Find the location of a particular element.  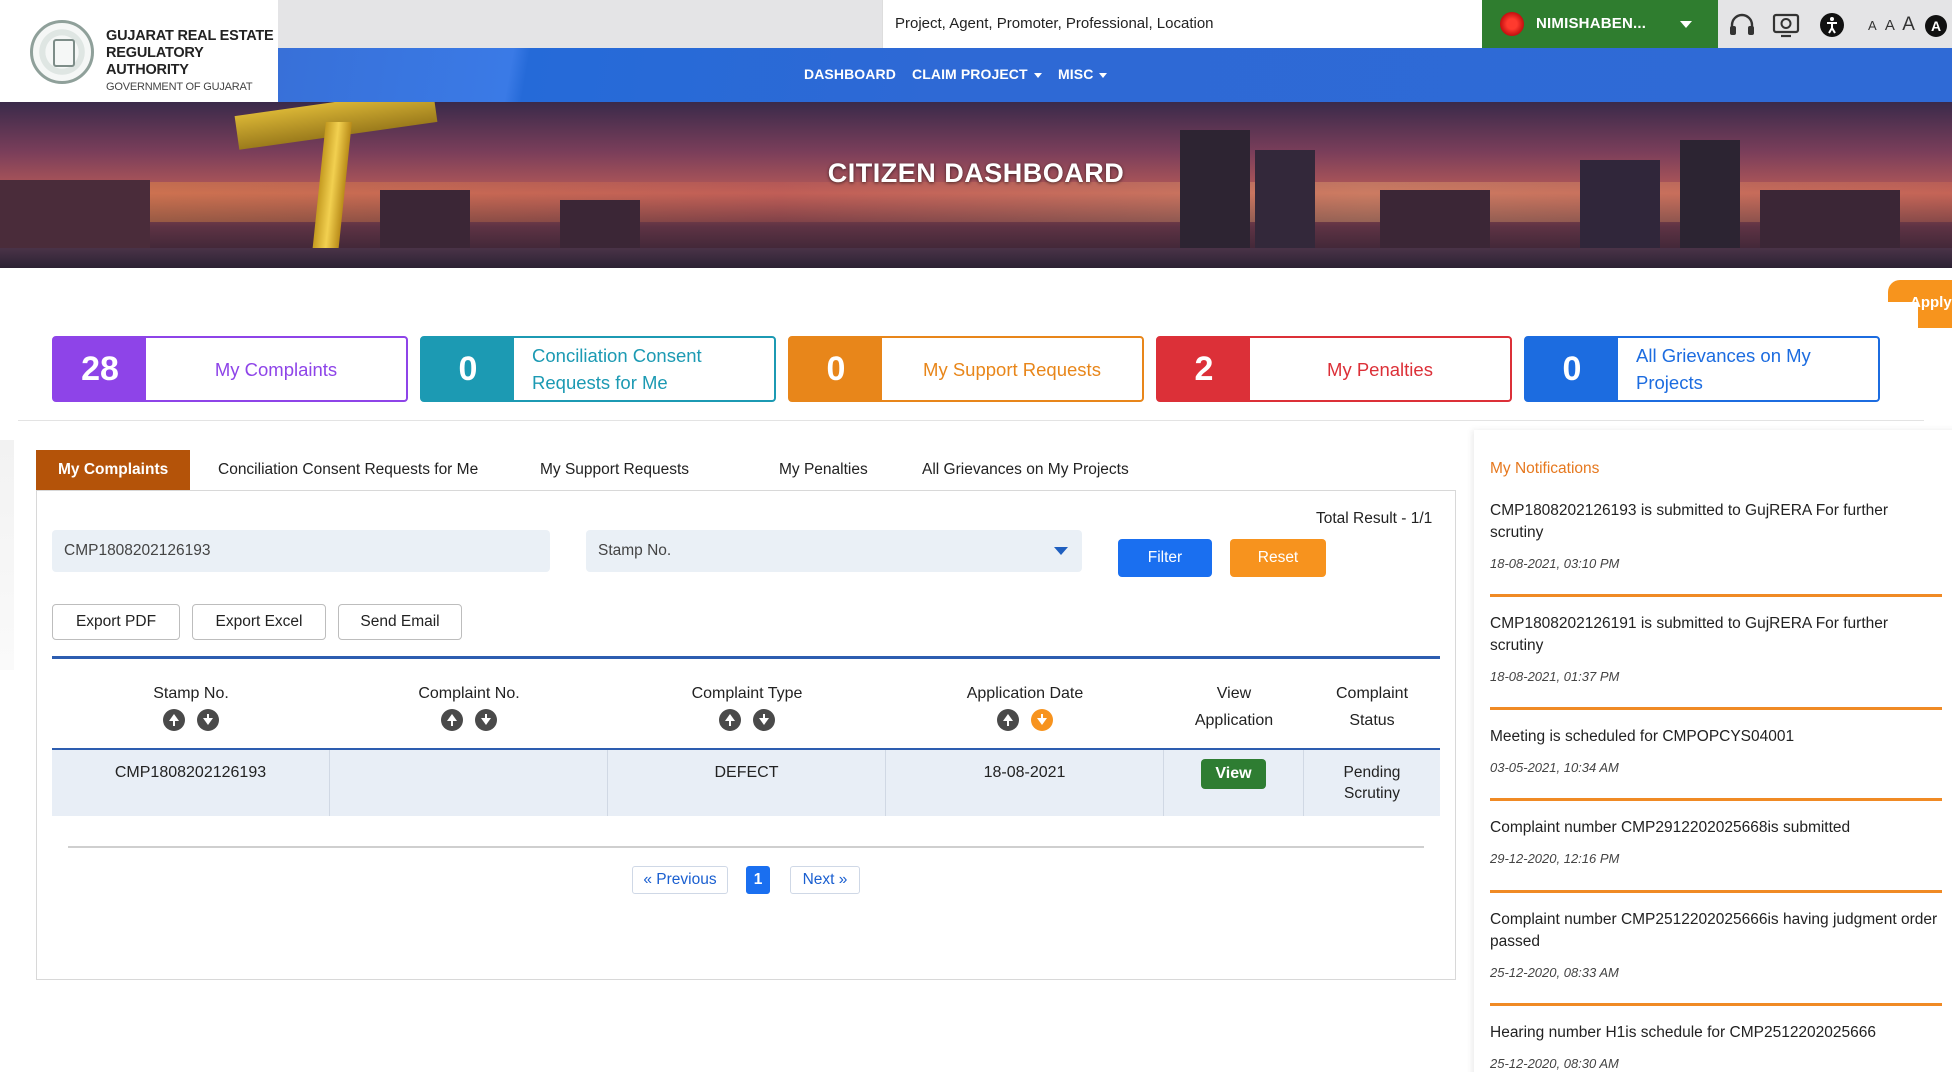

org-line-1: GUJARAT REAL ESTATE is located at coordinates (190, 36).